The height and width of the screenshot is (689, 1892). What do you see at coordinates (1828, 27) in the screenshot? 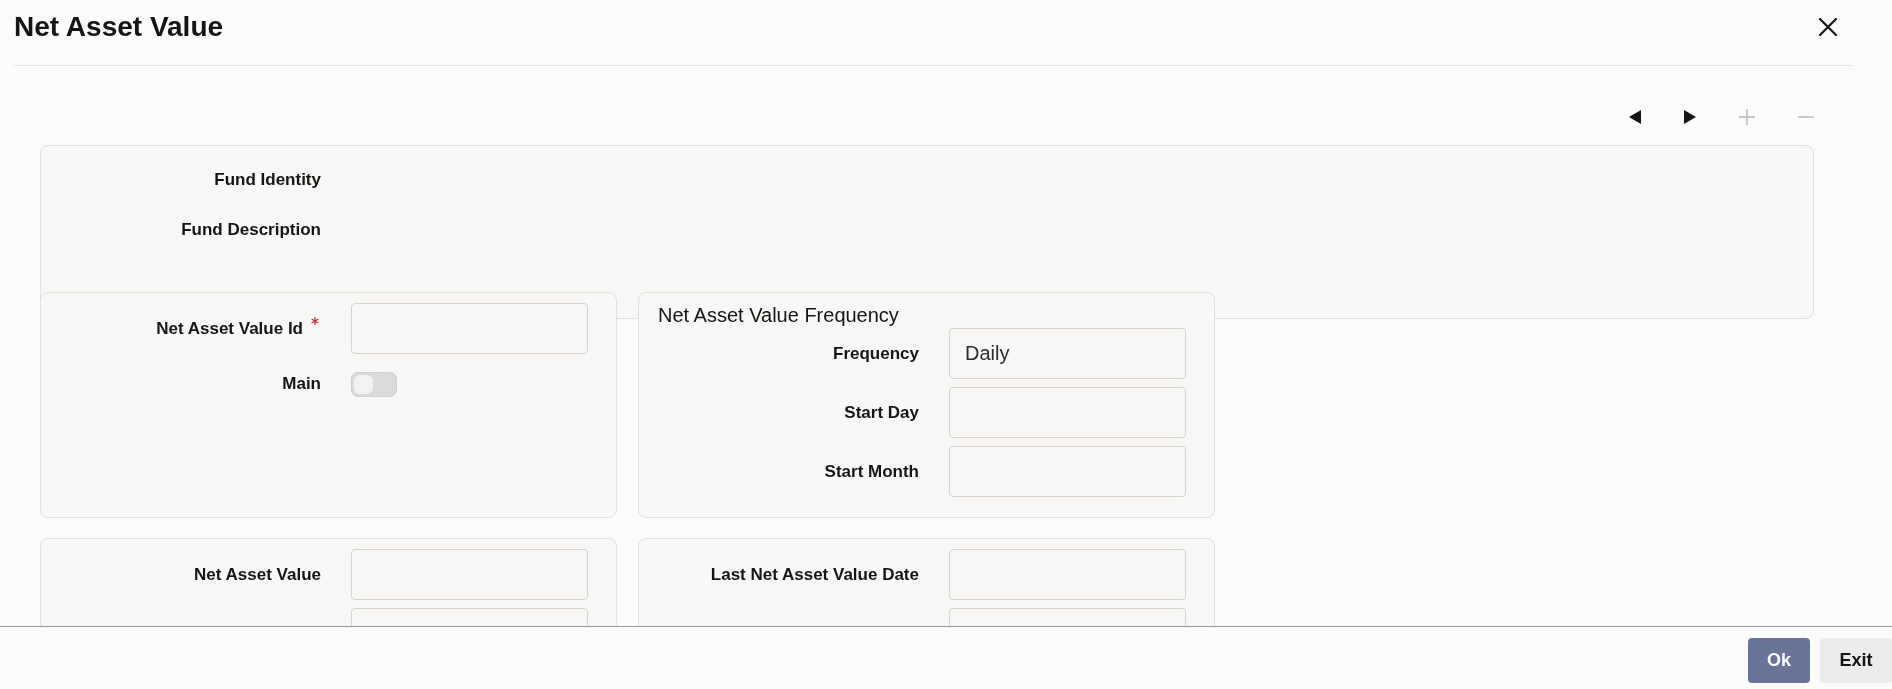
I see `close-icon` at bounding box center [1828, 27].